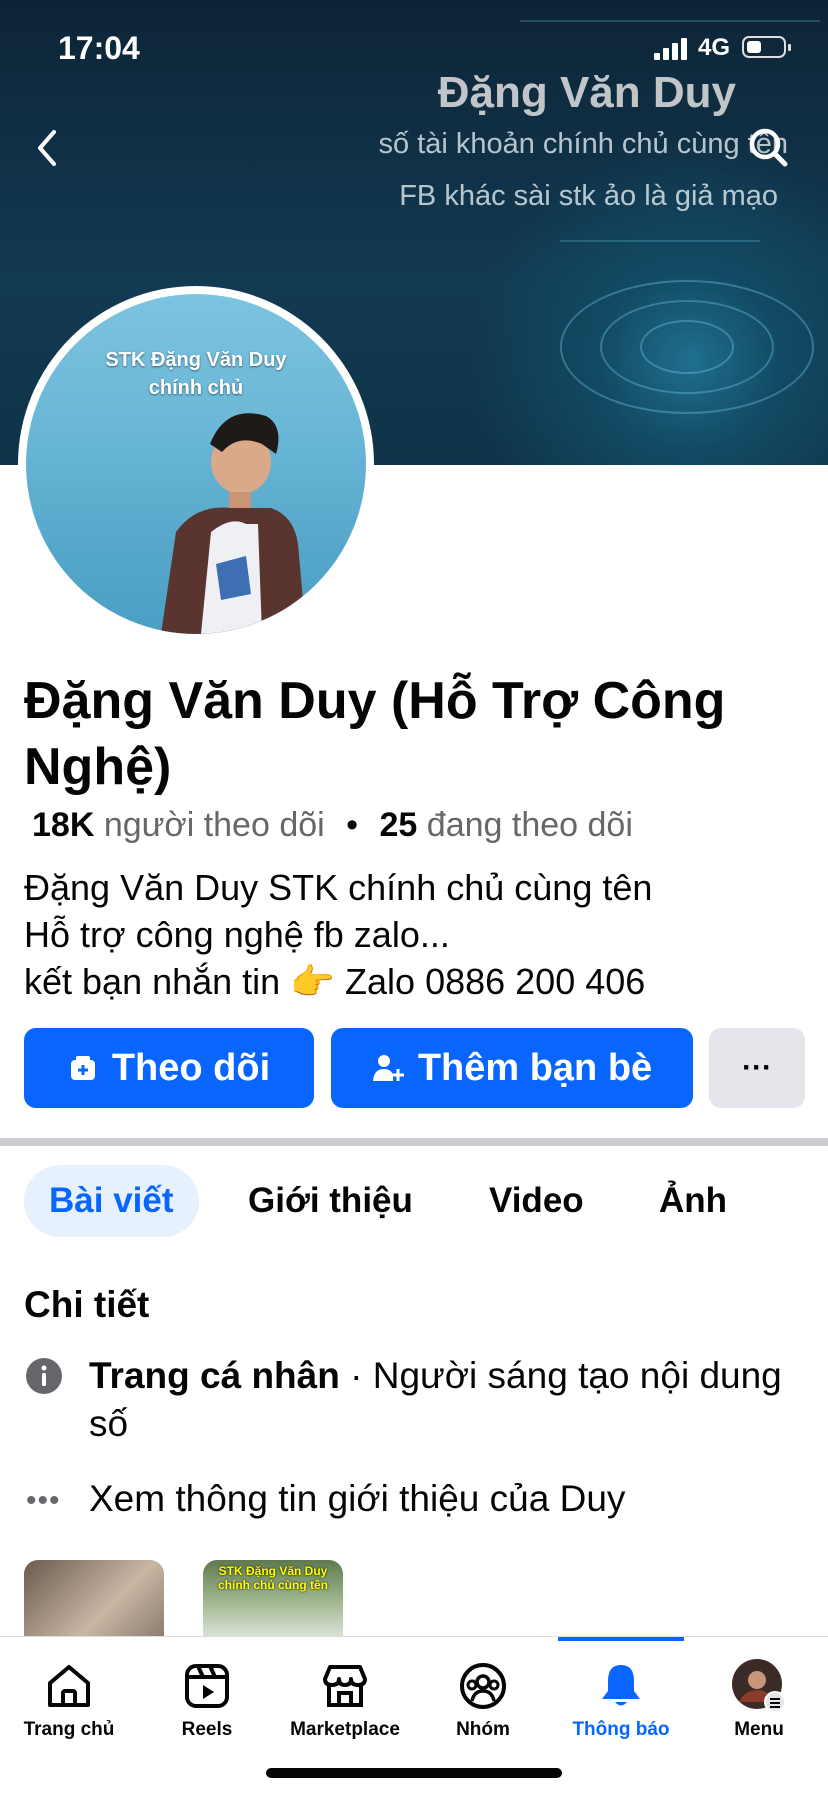  I want to click on active-tab-indicator, so click(621, 1639).